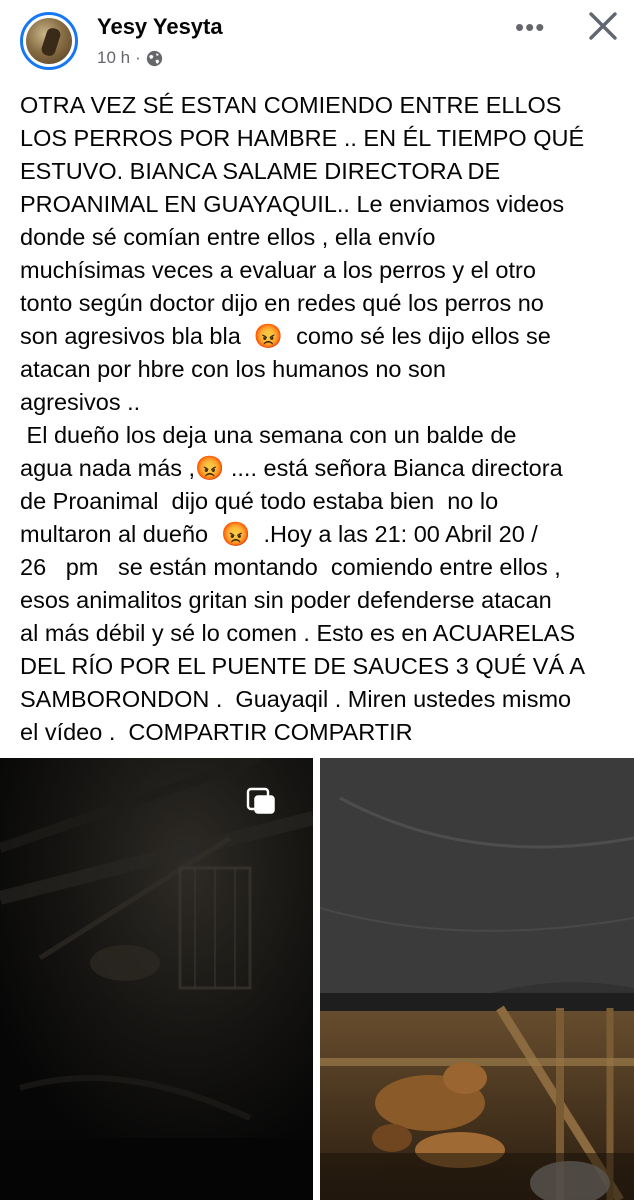 This screenshot has height=1200, width=634. Describe the element at coordinates (261, 801) in the screenshot. I see `multiple-media-icon` at that location.